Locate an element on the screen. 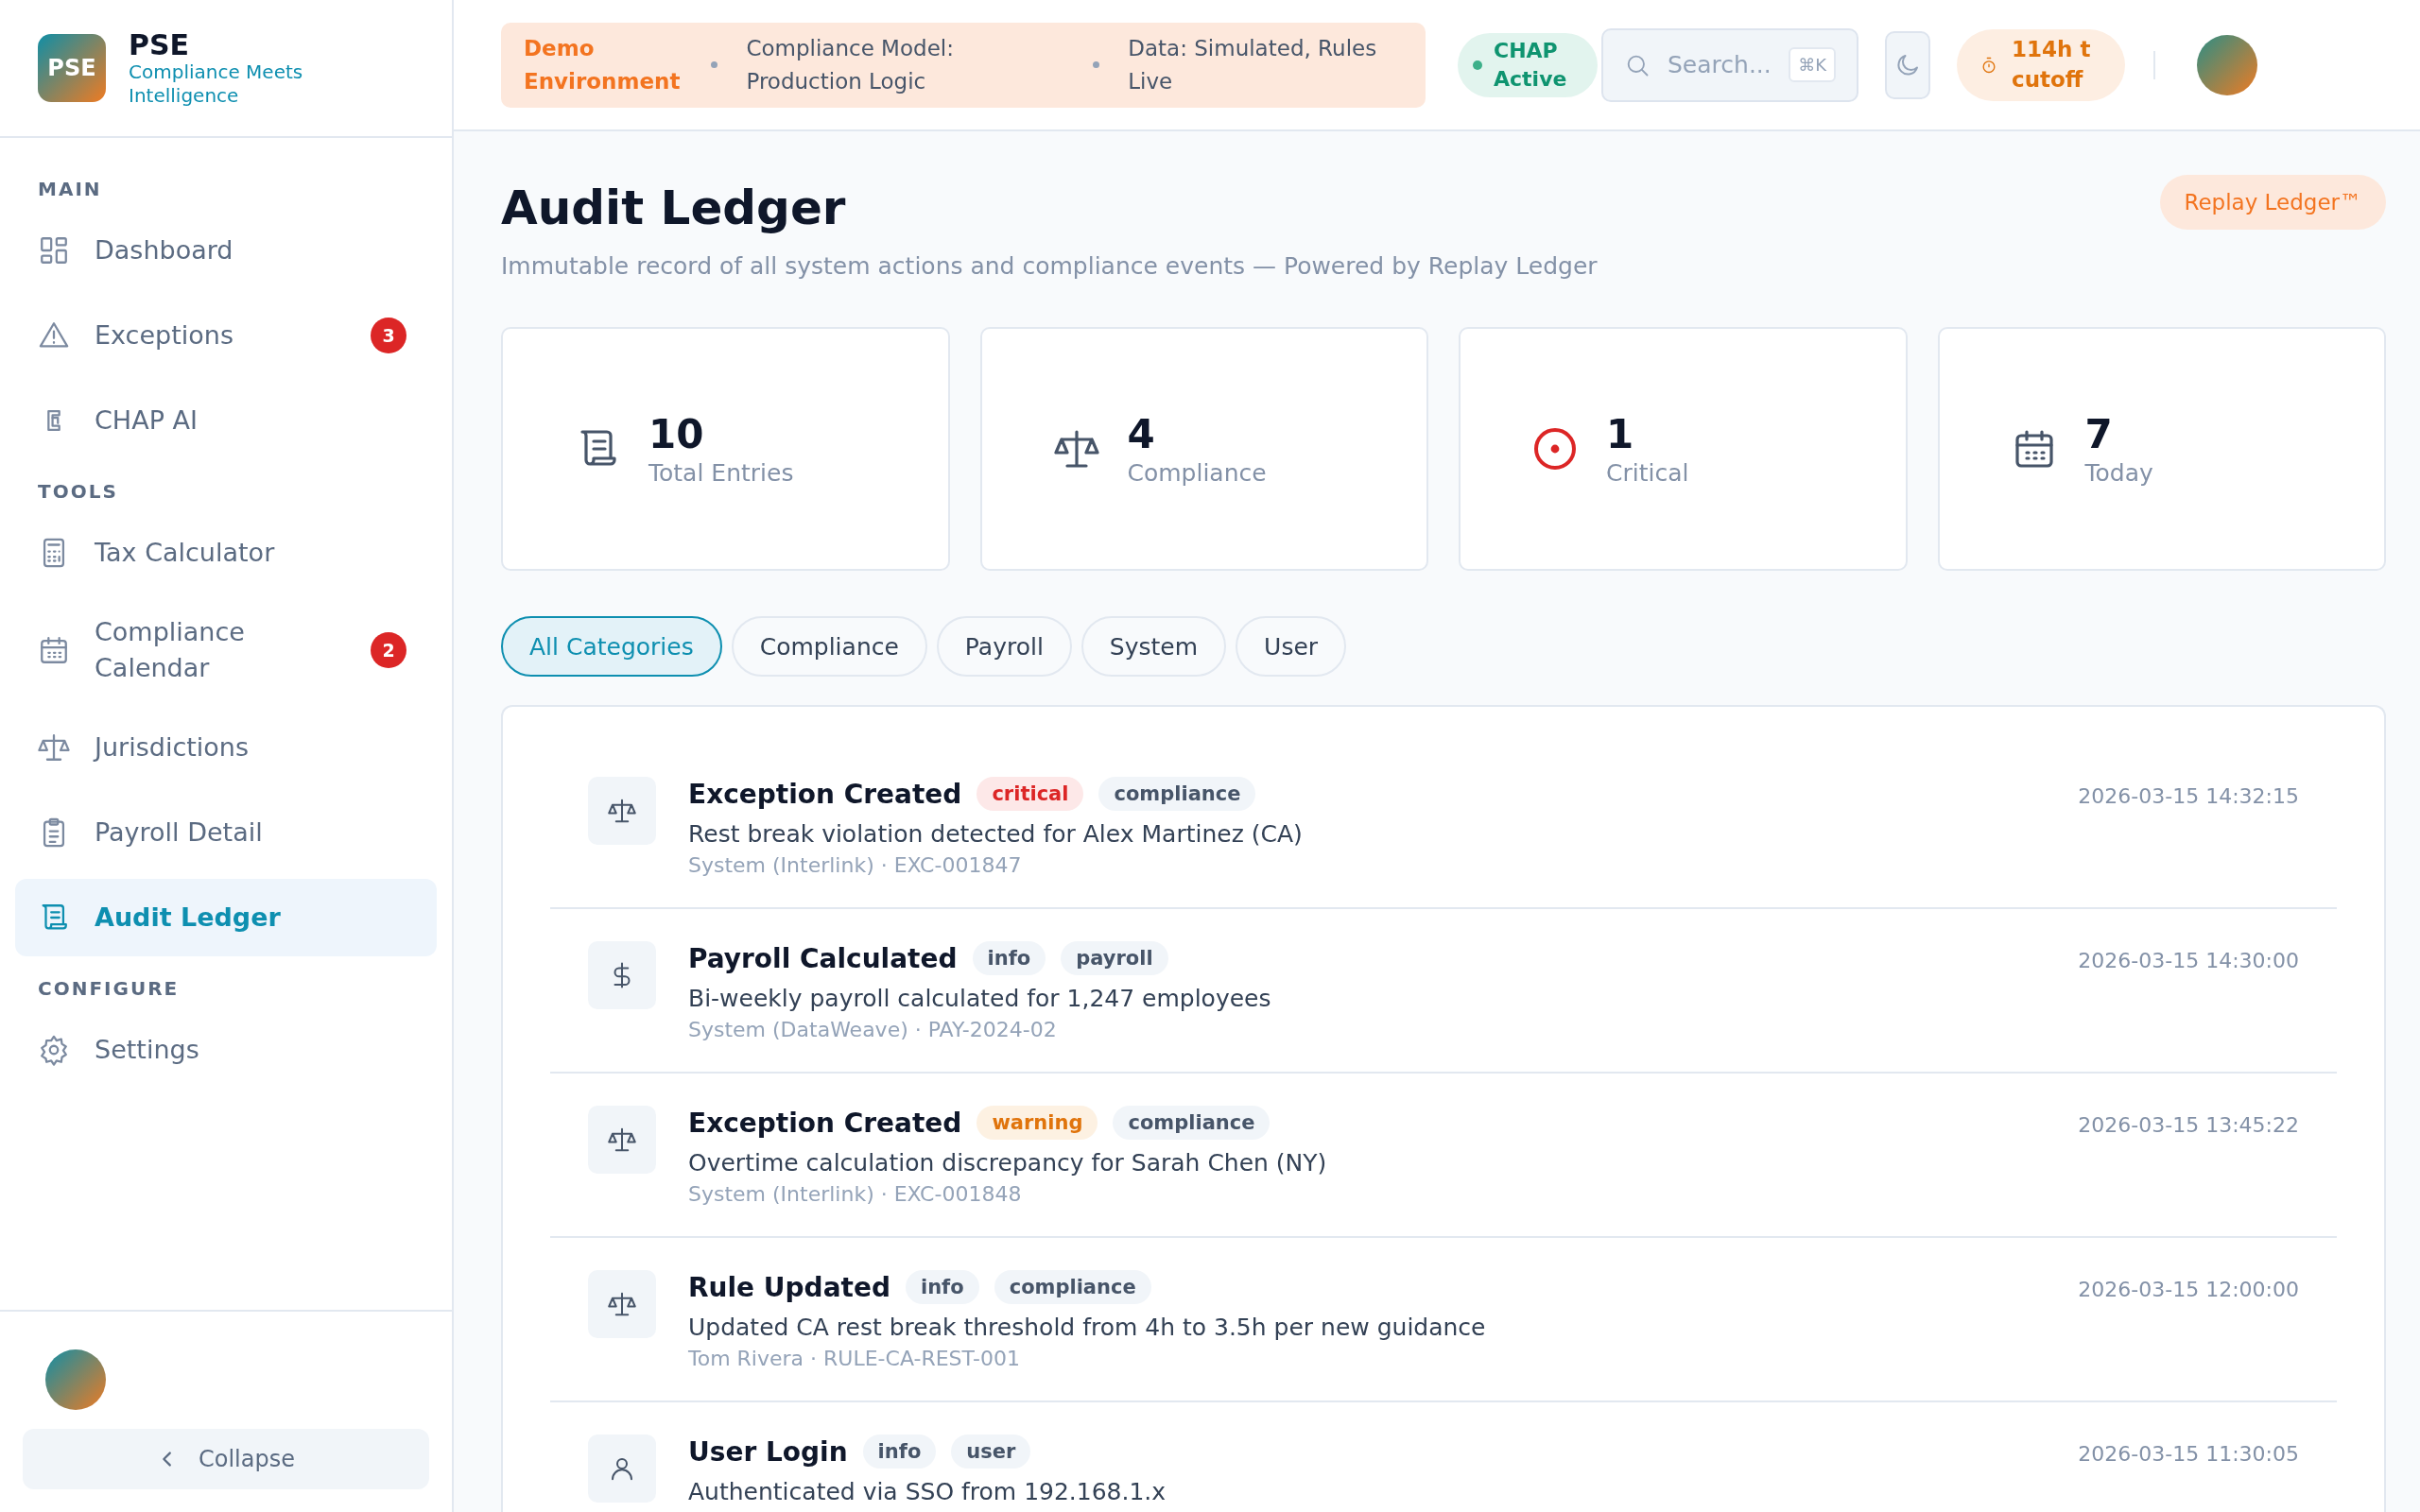 Image resolution: width=2420 pixels, height=1512 pixels. sidebar-item: Audit Ledger is located at coordinates (226, 917).